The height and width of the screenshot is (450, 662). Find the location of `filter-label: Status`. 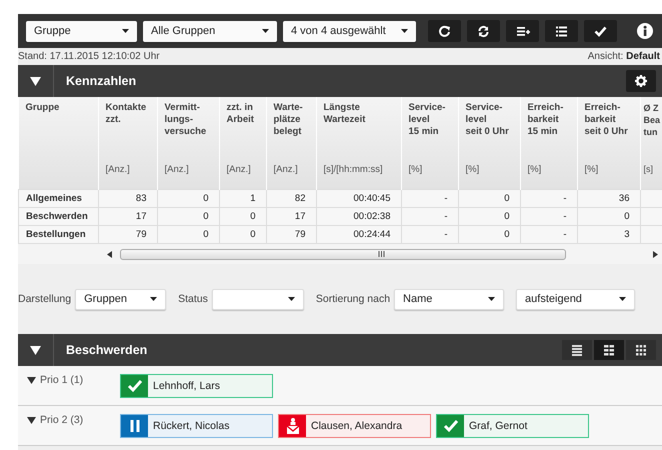

filter-label: Status is located at coordinates (193, 299).